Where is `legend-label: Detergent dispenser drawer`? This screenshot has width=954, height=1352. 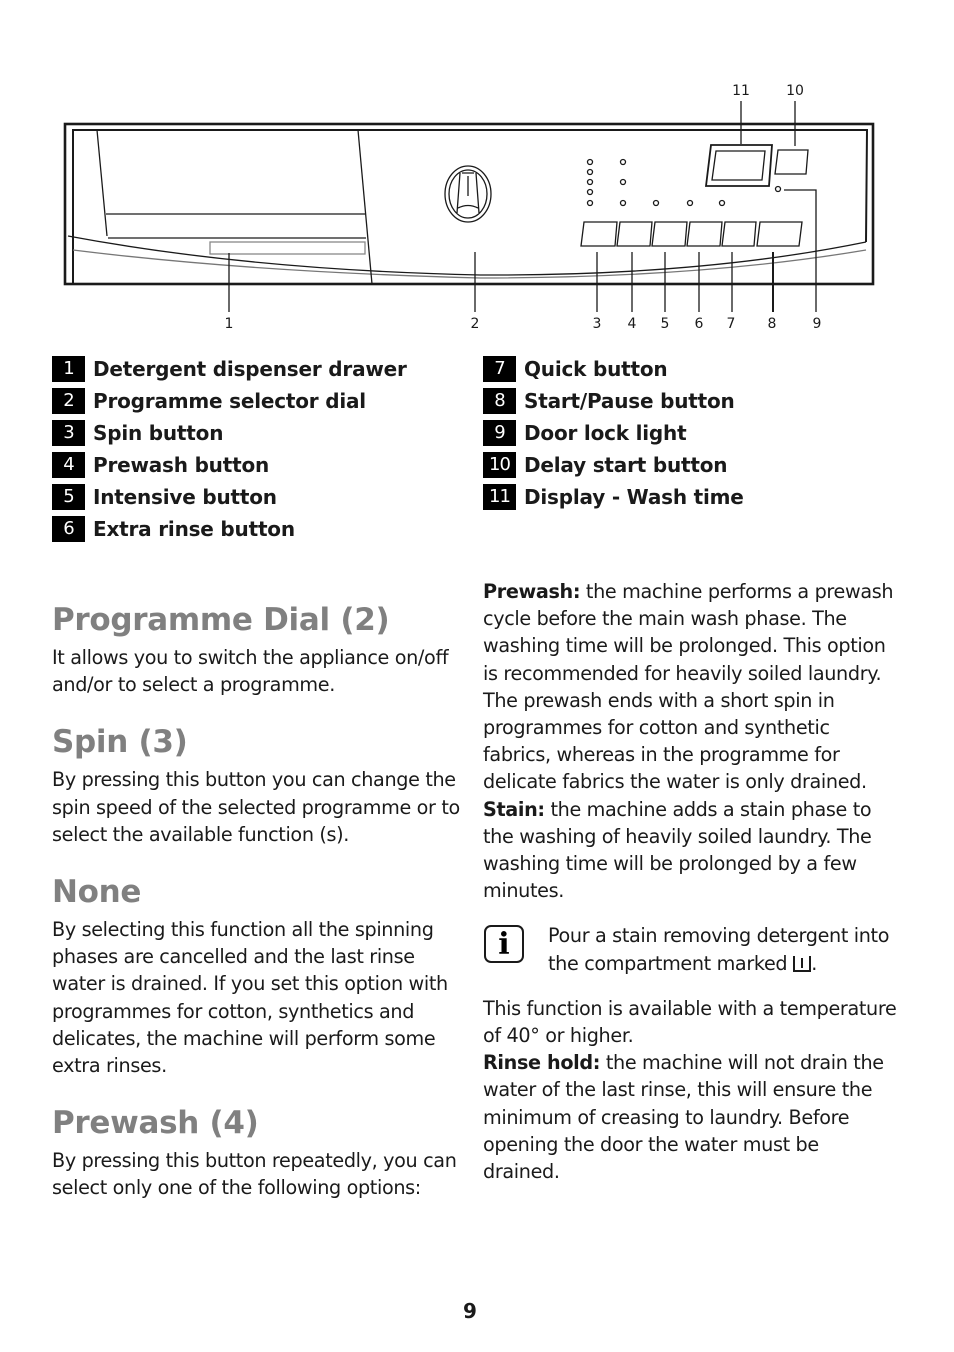 legend-label: Detergent dispenser drawer is located at coordinates (250, 369).